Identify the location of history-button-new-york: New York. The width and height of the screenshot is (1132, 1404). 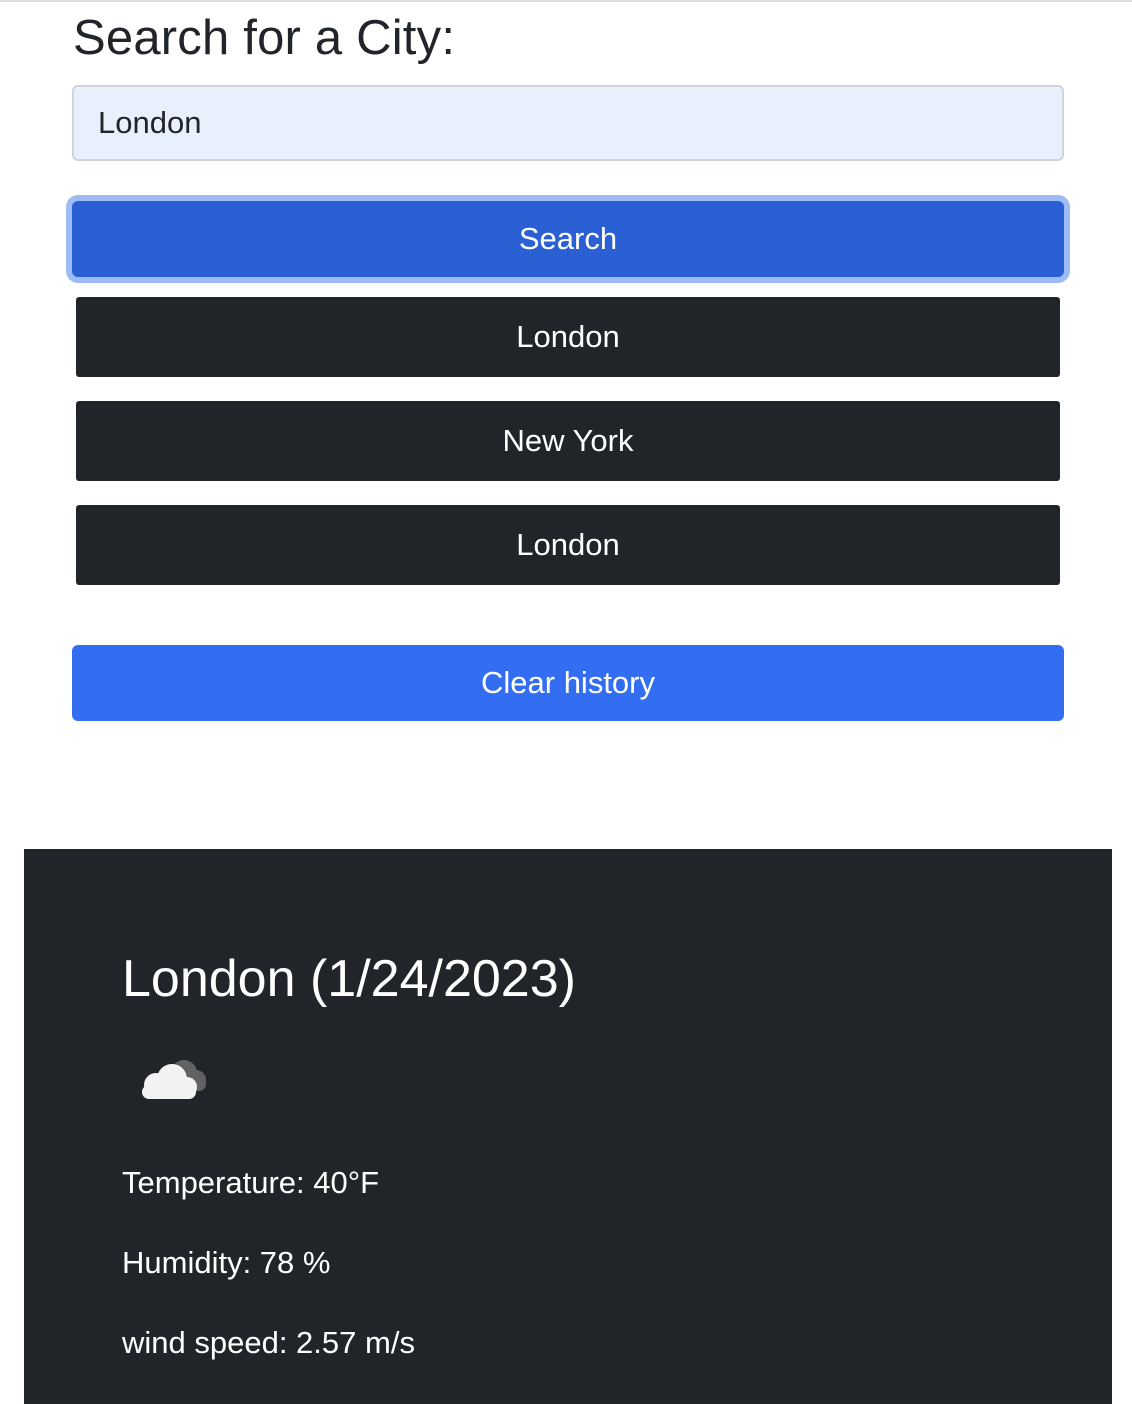
(568, 441).